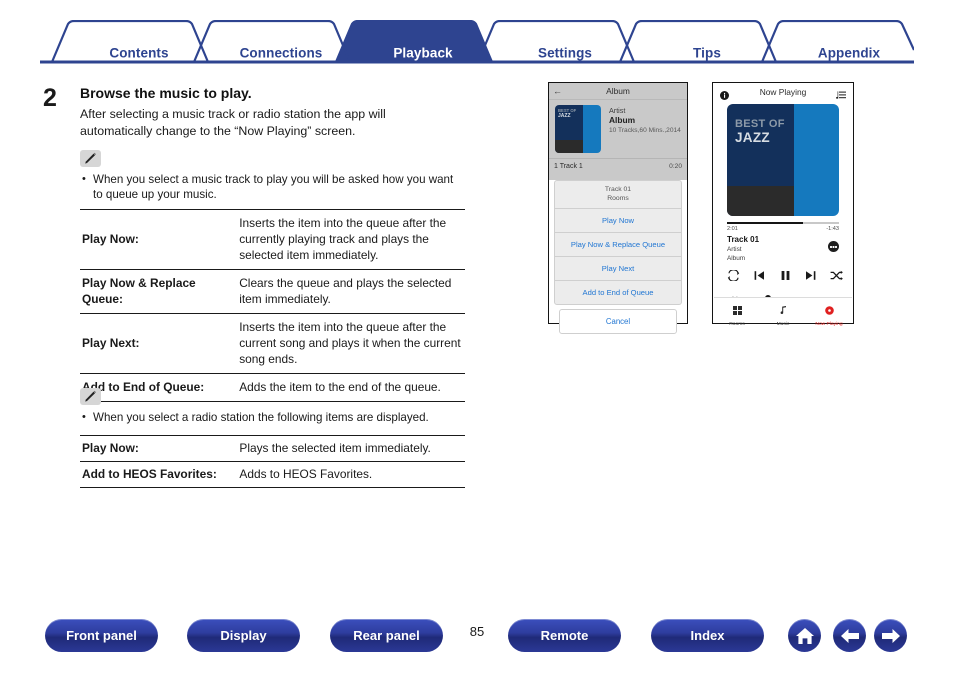 This screenshot has width=954, height=673. Describe the element at coordinates (810, 277) in the screenshot. I see `next-icon` at that location.